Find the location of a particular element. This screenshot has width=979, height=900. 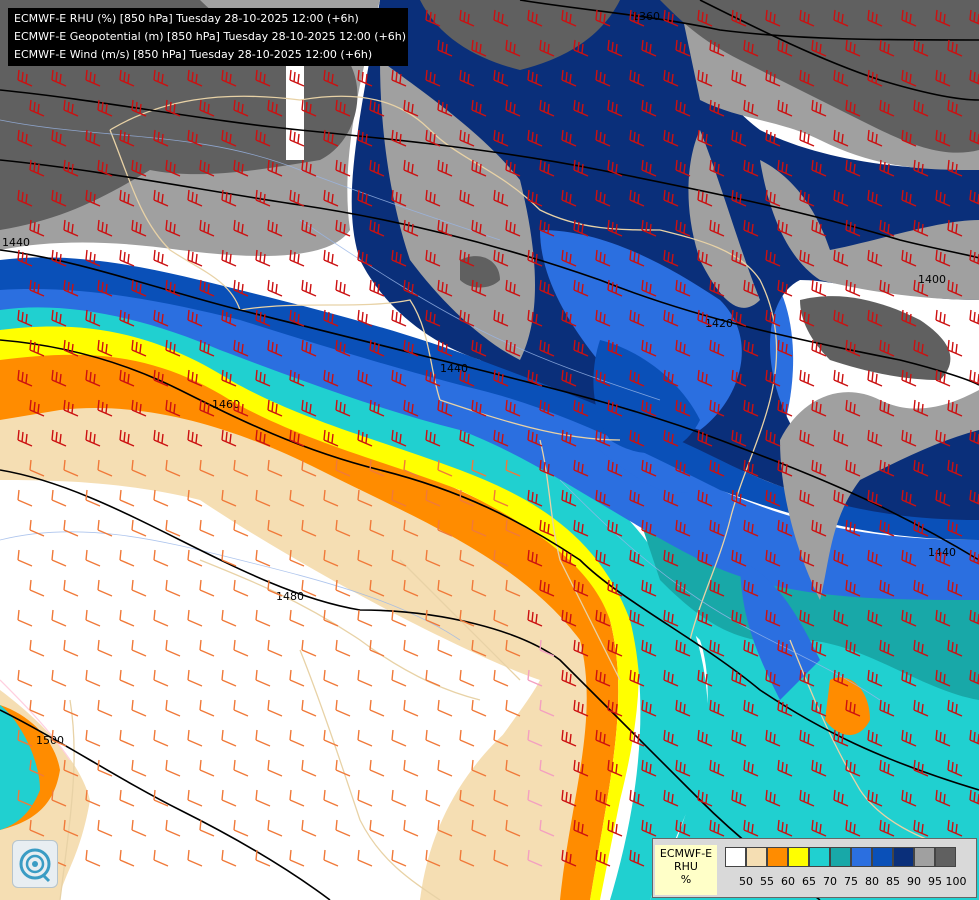

contour-label: 1480 is located at coordinates (290, 596).